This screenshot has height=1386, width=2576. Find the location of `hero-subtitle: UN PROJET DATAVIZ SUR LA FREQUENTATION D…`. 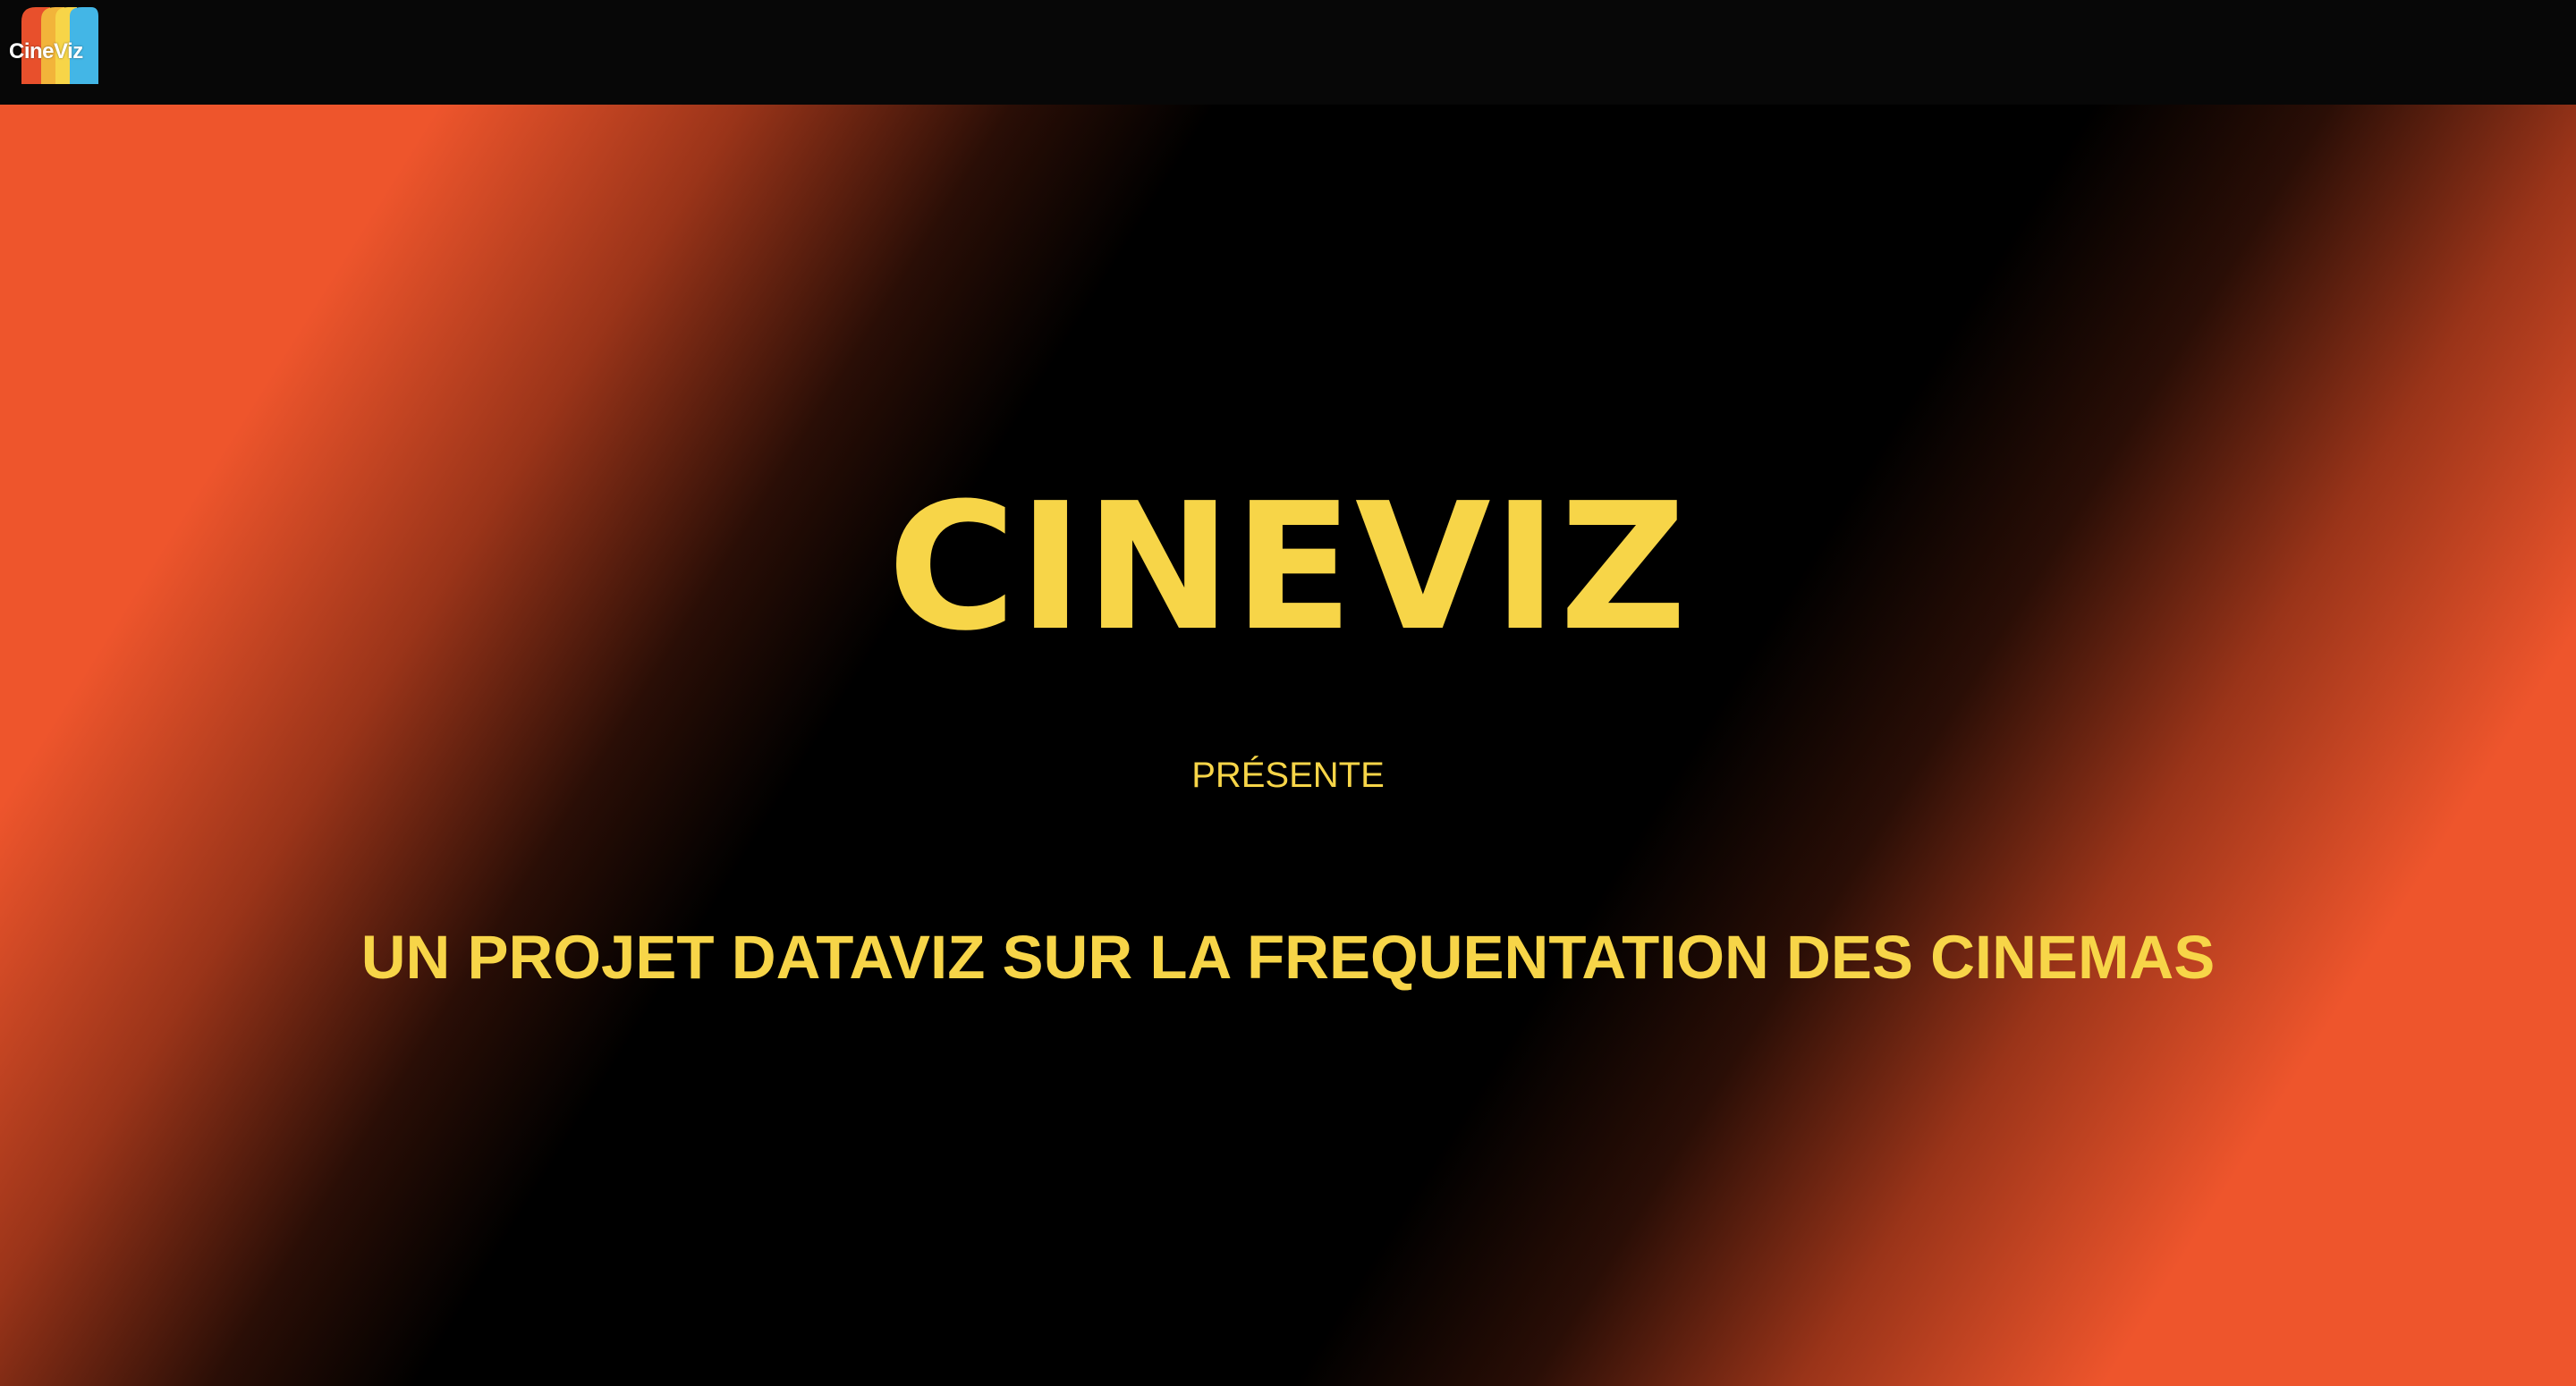

hero-subtitle: UN PROJET DATAVIZ SUR LA FREQUENTATION D… is located at coordinates (1288, 958).